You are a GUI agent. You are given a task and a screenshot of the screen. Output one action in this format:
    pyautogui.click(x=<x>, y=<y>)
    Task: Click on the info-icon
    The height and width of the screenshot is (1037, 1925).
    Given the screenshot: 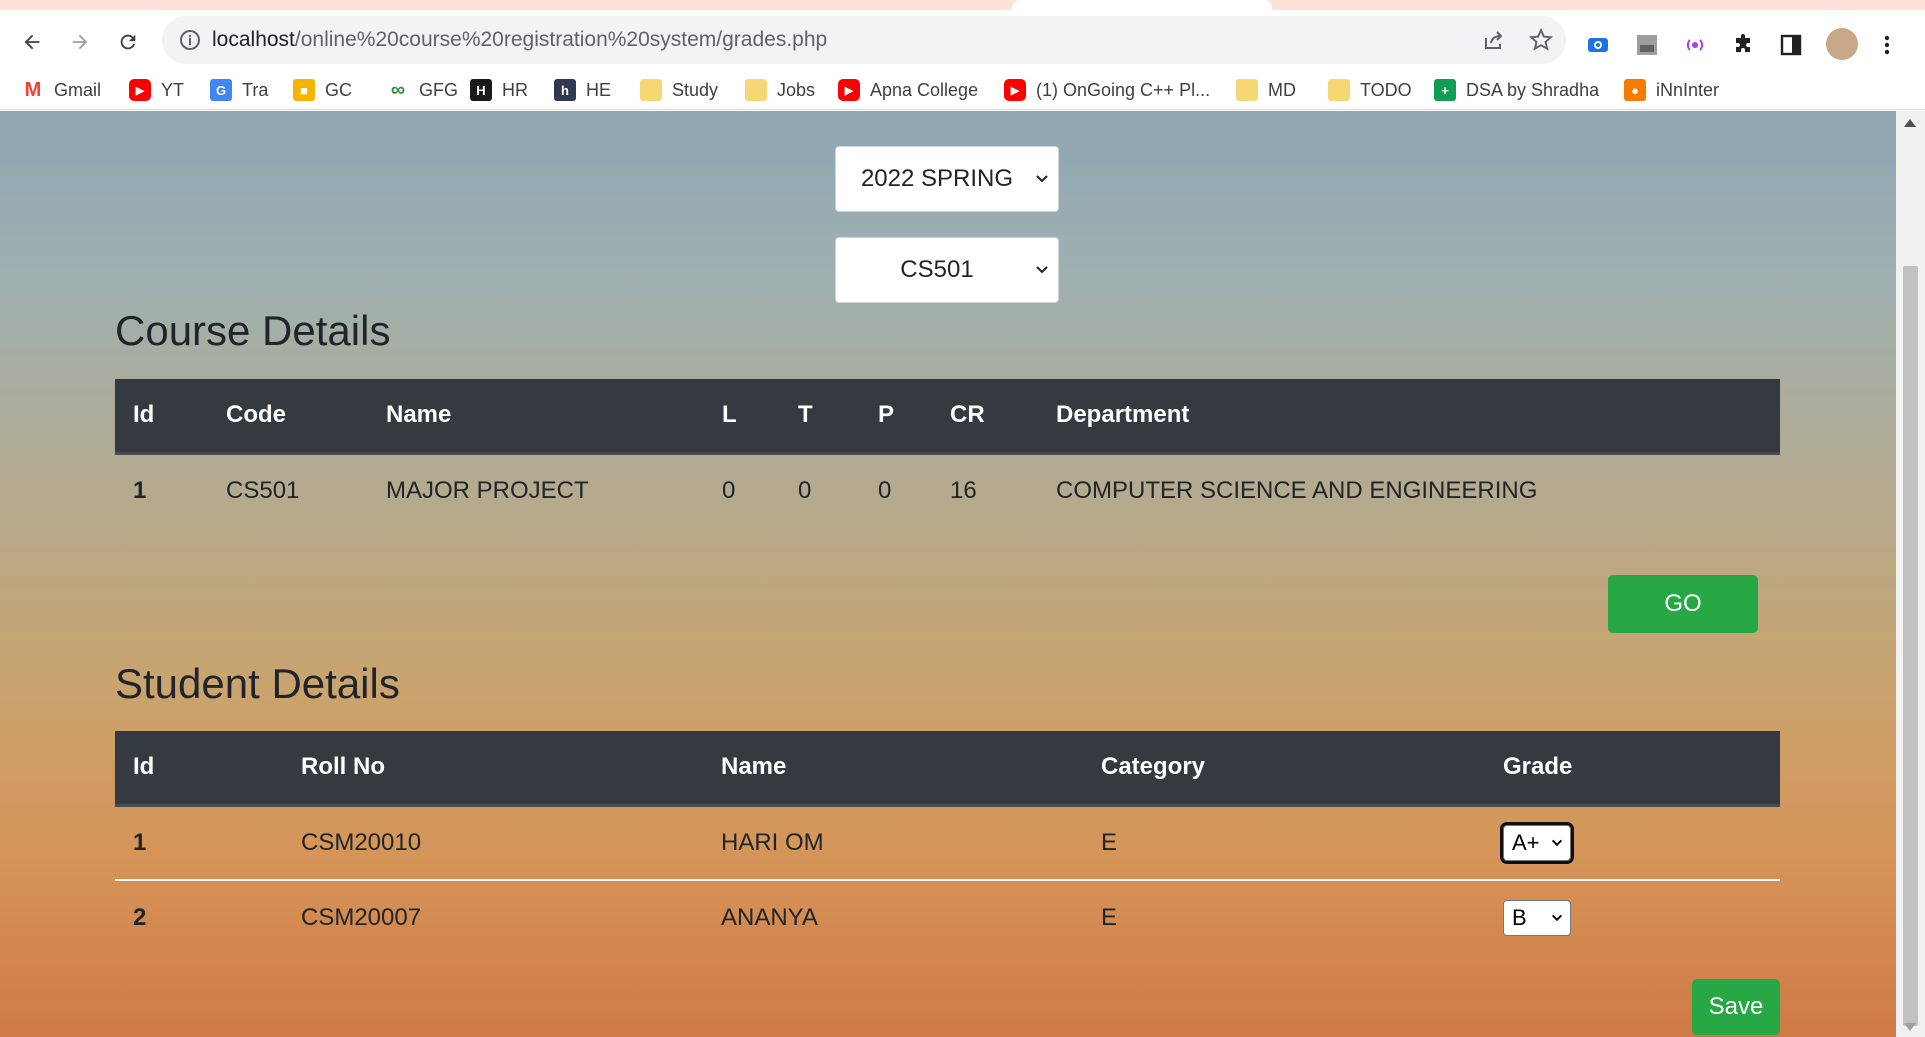 What is the action you would take?
    pyautogui.click(x=190, y=40)
    